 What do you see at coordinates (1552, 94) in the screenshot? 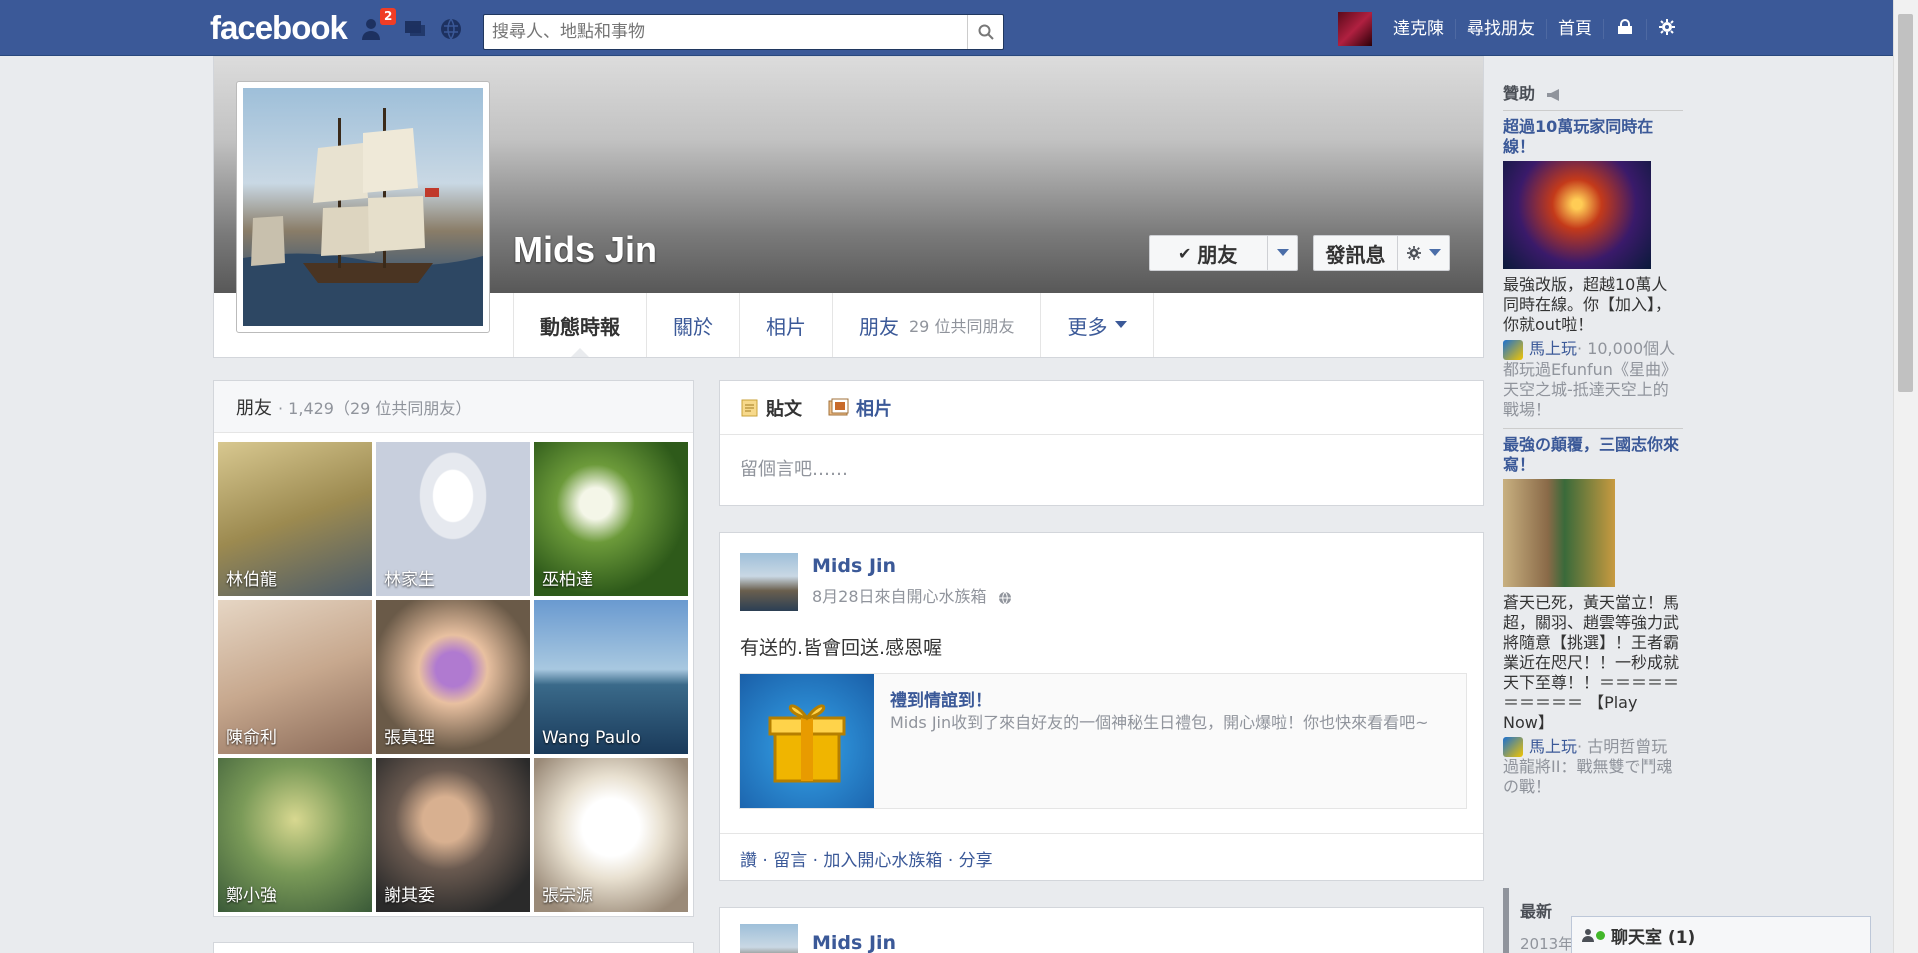
I see `megaphone-icon` at bounding box center [1552, 94].